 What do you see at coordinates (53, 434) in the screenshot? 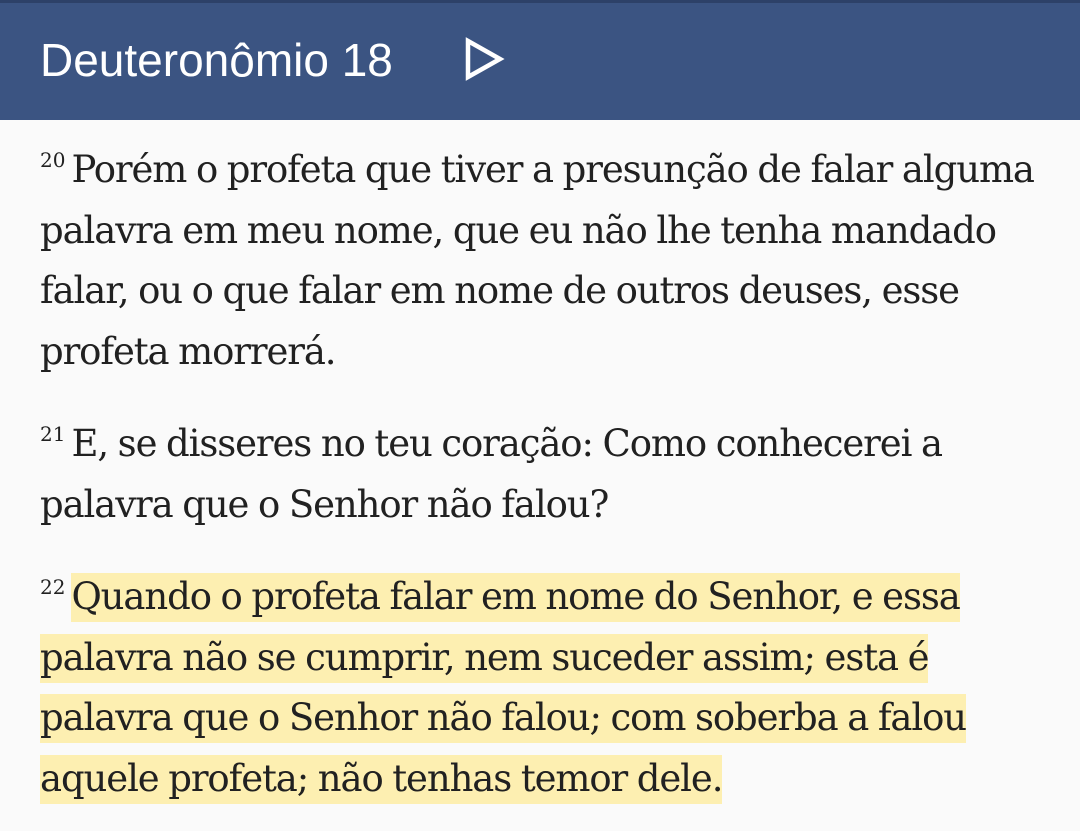
I see `verse-number: 21` at bounding box center [53, 434].